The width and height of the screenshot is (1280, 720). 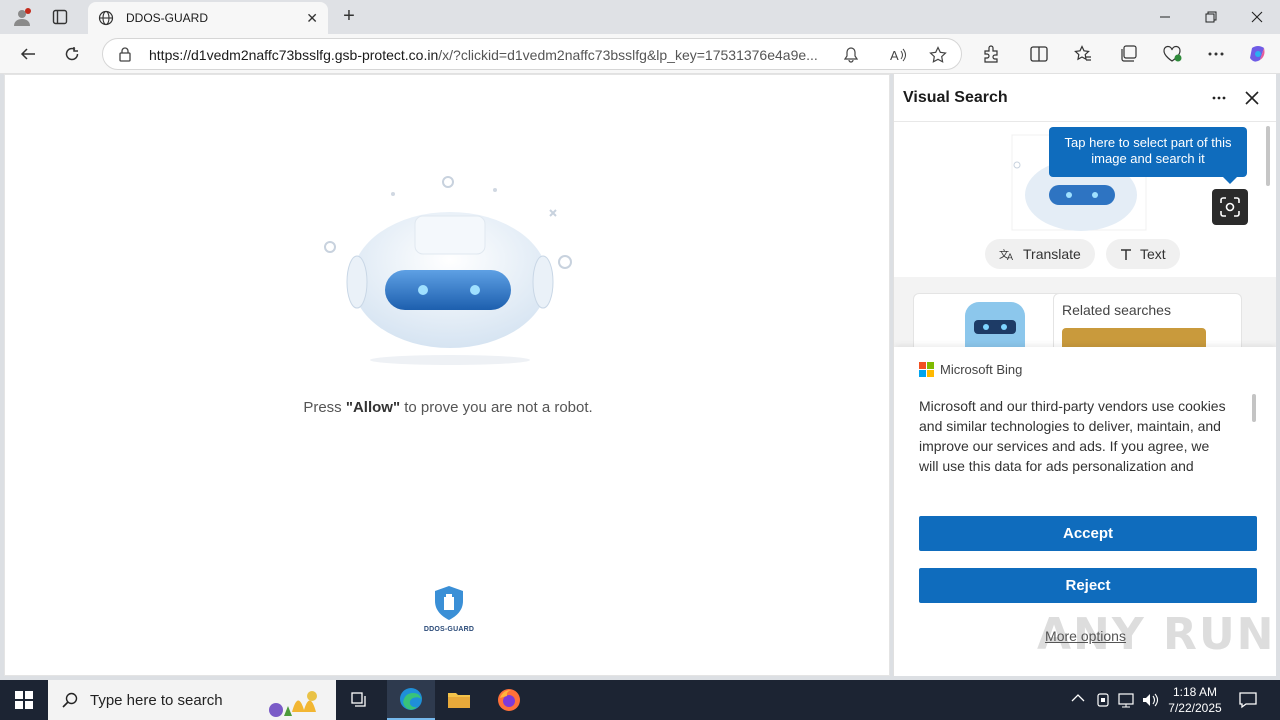 I want to click on translate-label: Translate, so click(x=1052, y=254).